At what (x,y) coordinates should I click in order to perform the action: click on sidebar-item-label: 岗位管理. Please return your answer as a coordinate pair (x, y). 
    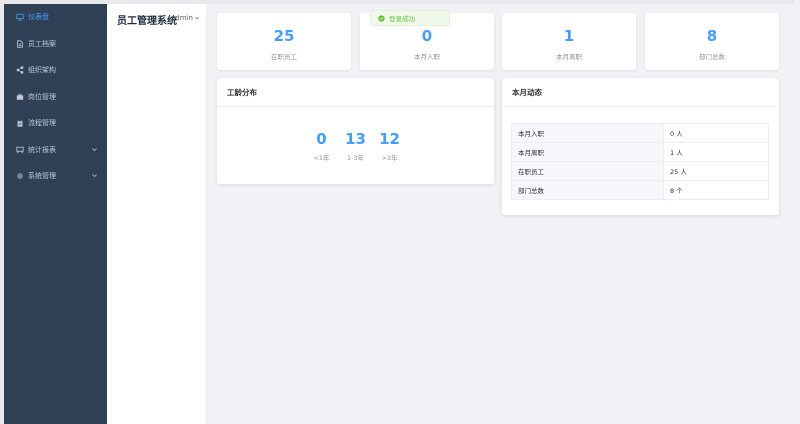
    Looking at the image, I should click on (42, 97).